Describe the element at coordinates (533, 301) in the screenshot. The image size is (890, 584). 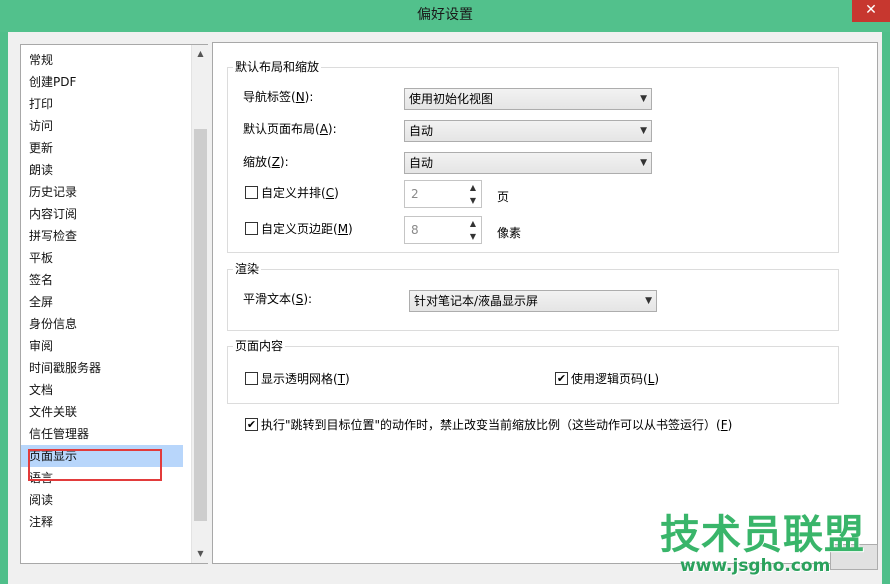
I see `smooth-text-select: 针对笔记本/液晶显示屏 ▼` at that location.